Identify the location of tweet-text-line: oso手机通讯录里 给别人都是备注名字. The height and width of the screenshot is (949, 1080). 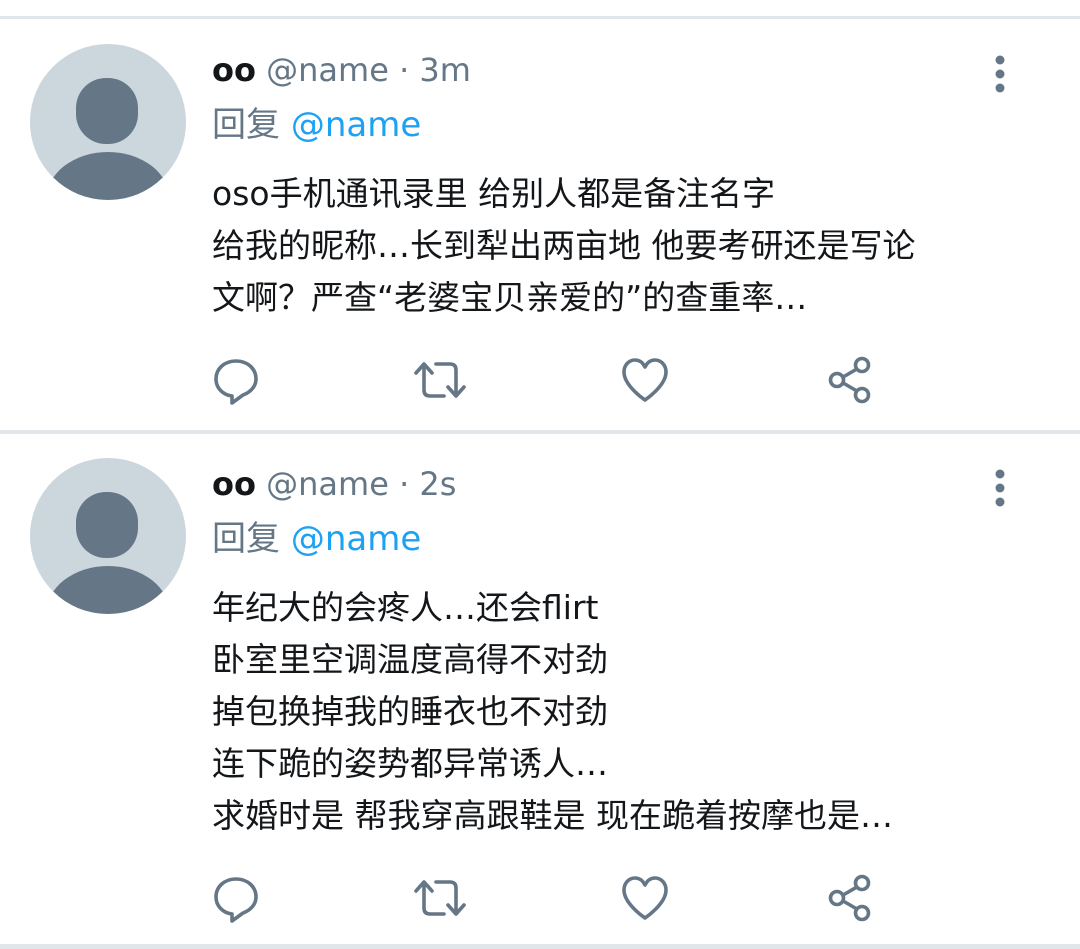
(494, 193).